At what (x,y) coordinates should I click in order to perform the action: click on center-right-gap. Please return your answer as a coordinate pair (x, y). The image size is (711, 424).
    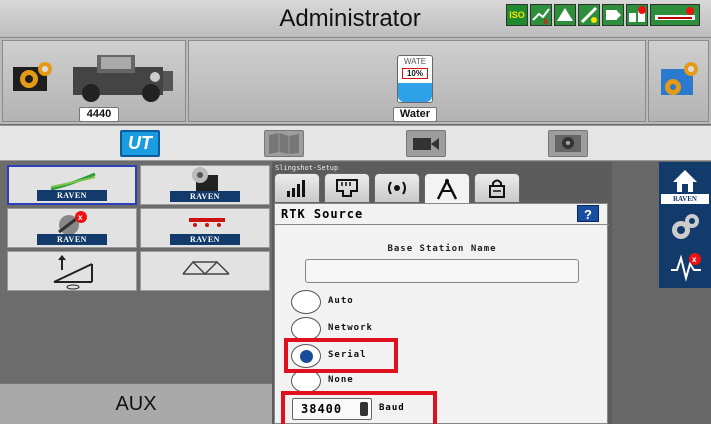
    Looking at the image, I should click on (635, 293).